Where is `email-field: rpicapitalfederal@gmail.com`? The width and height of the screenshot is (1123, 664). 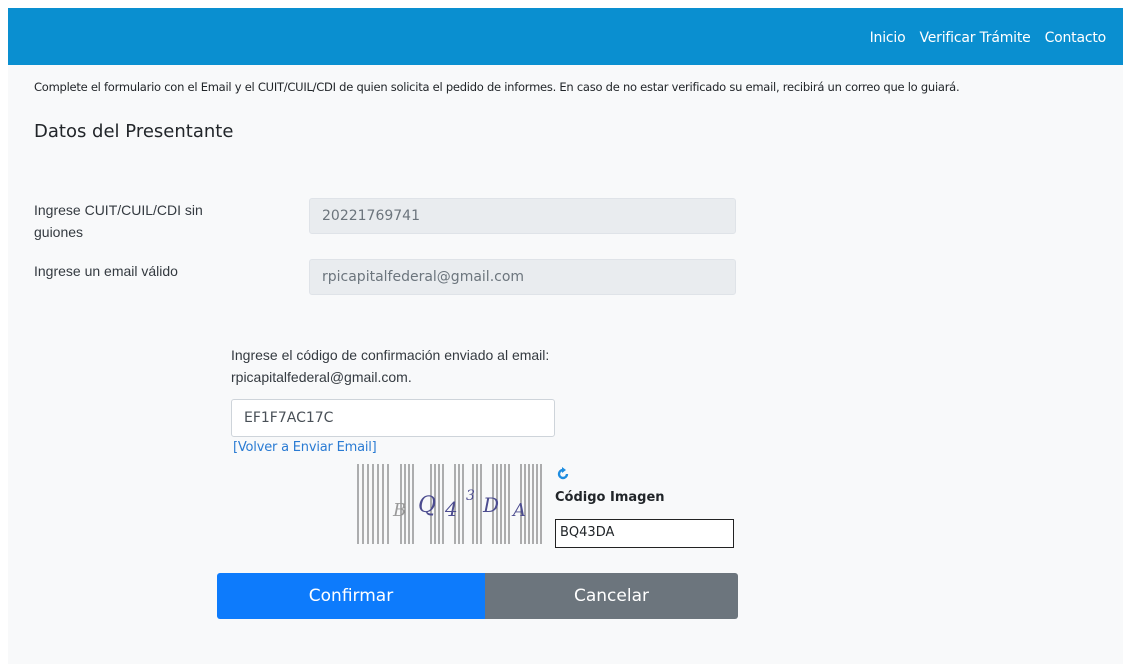 email-field: rpicapitalfederal@gmail.com is located at coordinates (522, 277).